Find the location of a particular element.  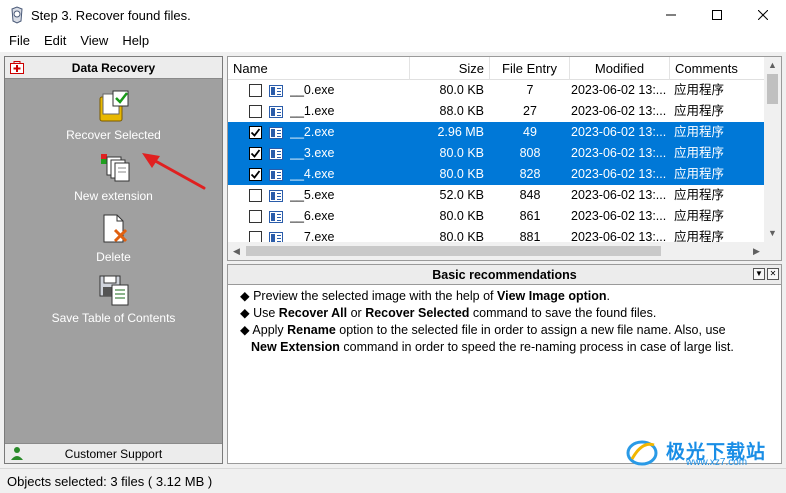

rec-text: or is located at coordinates (356, 313).